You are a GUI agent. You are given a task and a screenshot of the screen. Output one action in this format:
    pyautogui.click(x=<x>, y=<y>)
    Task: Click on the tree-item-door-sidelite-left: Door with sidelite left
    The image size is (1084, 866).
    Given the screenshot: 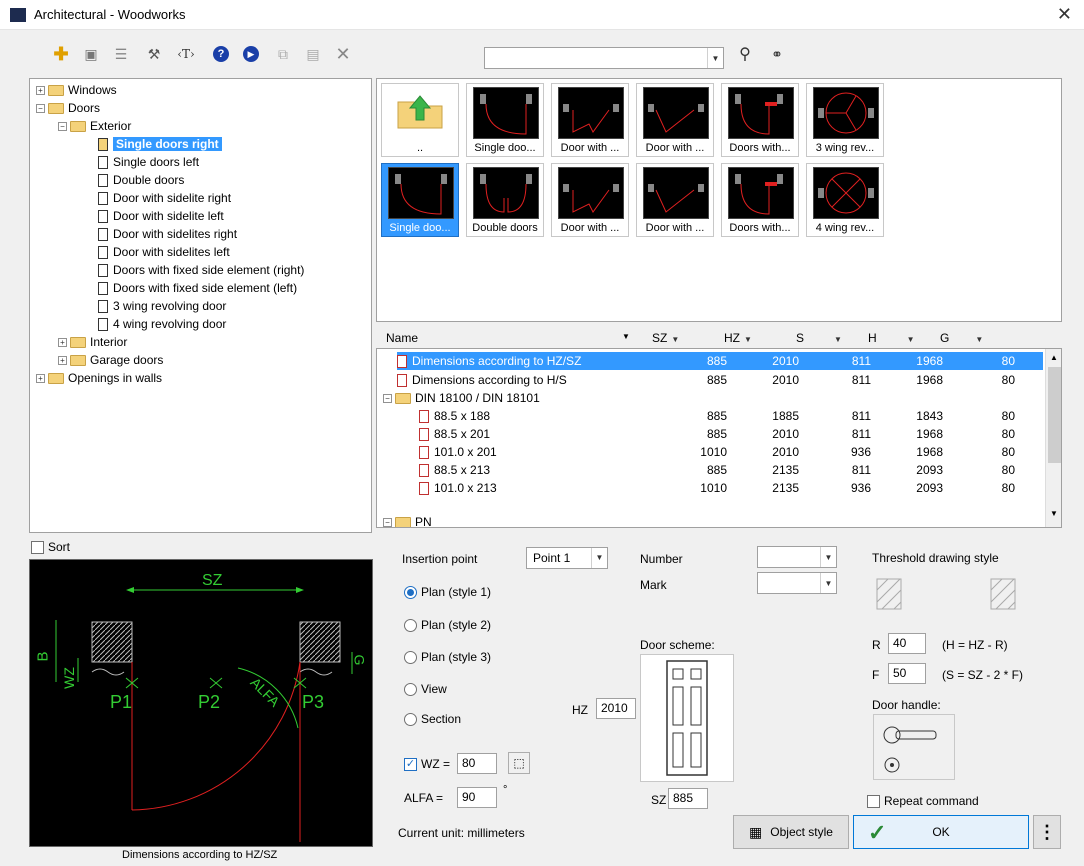 What is the action you would take?
    pyautogui.click(x=161, y=216)
    